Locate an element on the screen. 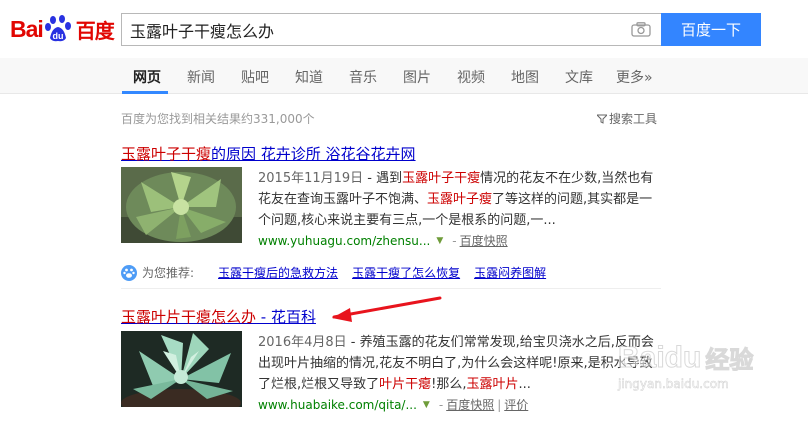 The width and height of the screenshot is (808, 423). red-arrow-annotation is located at coordinates (387, 309).